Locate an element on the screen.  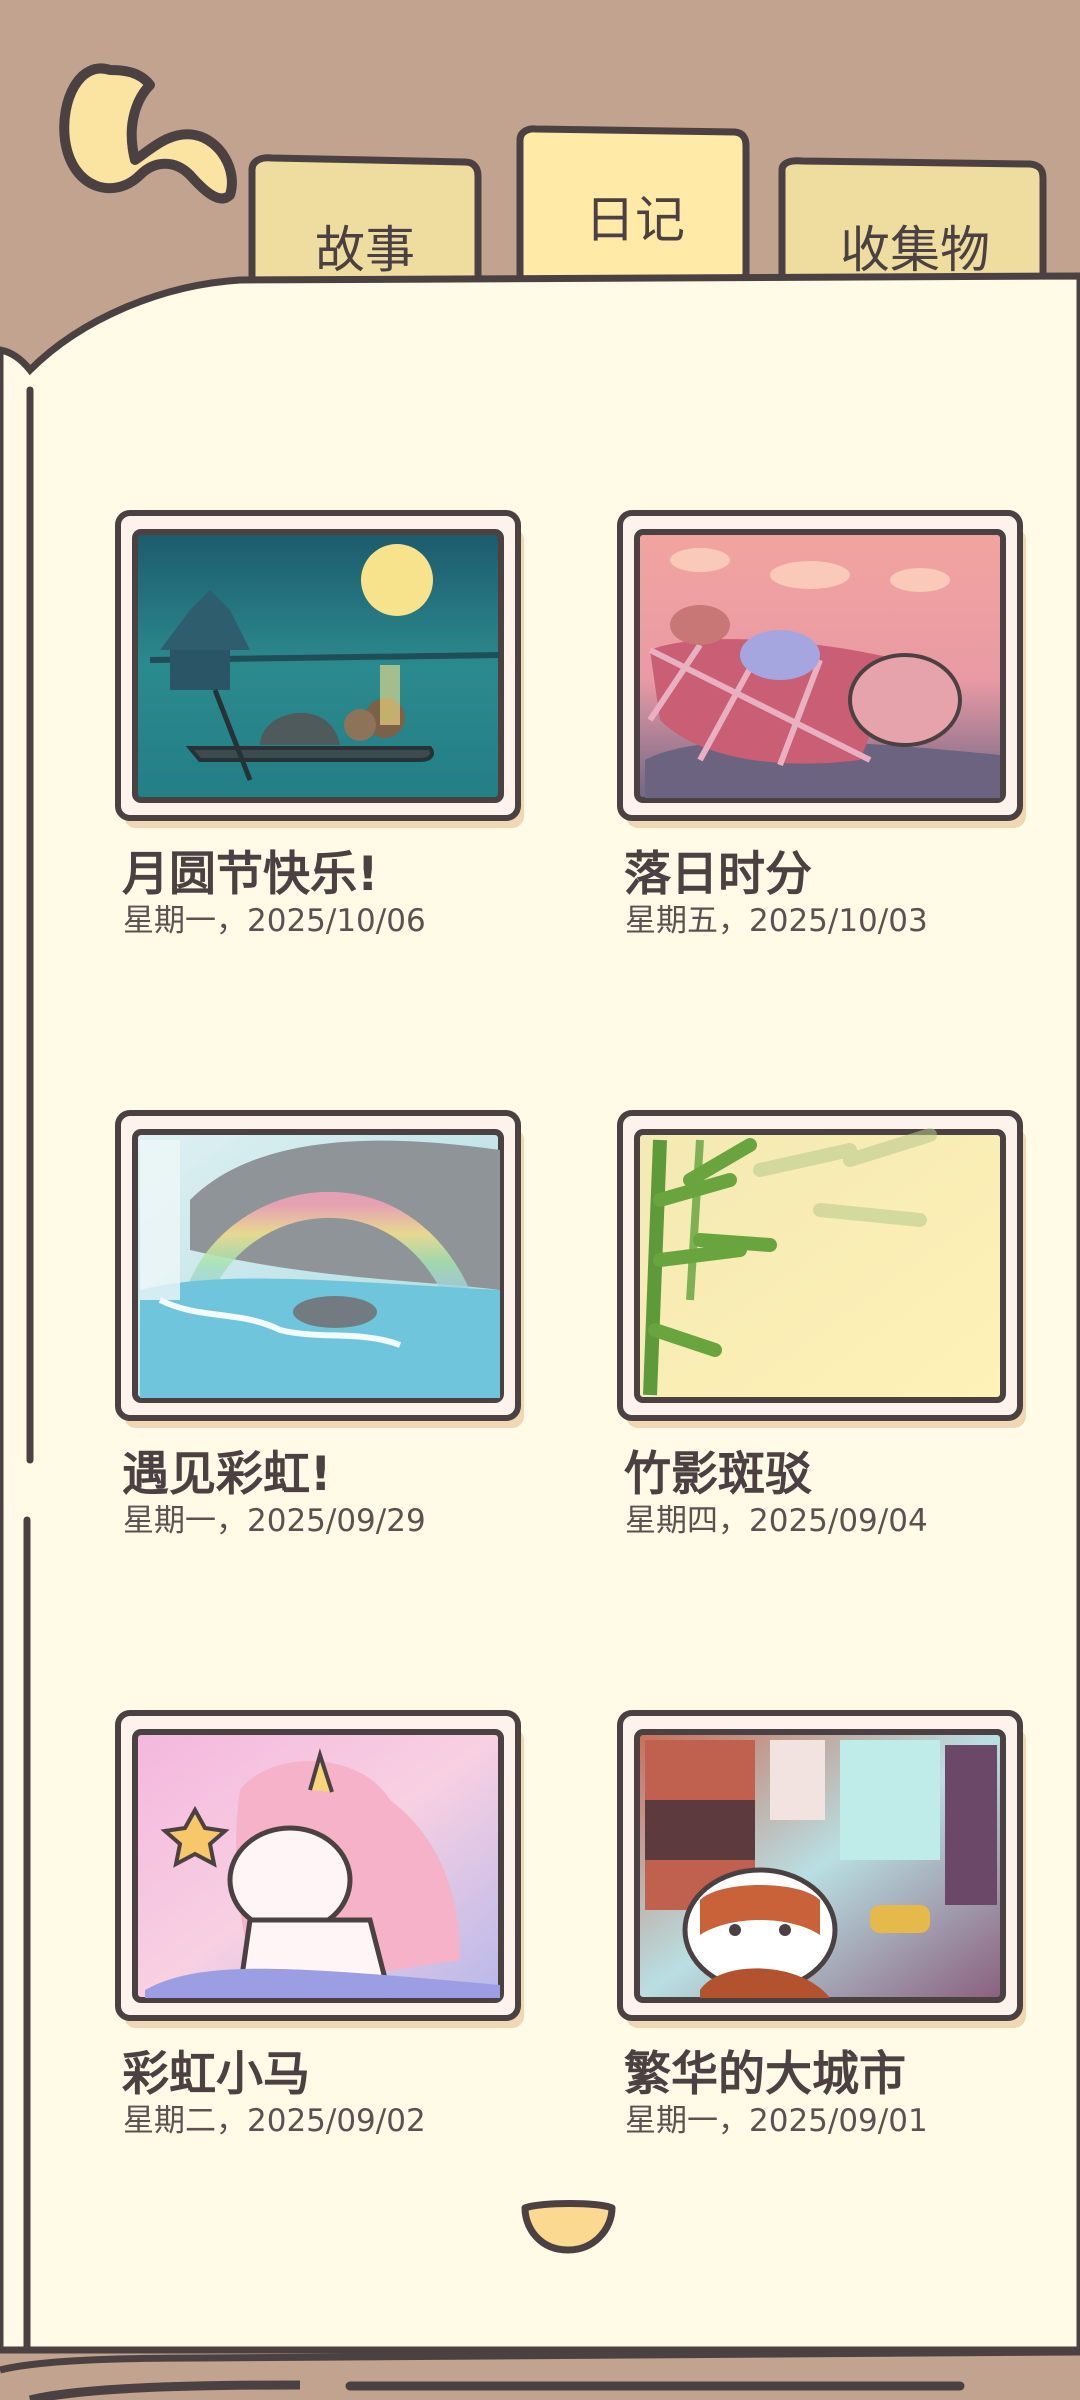
diary-entry-title: 遇见彩虹! is located at coordinates (227, 1474).